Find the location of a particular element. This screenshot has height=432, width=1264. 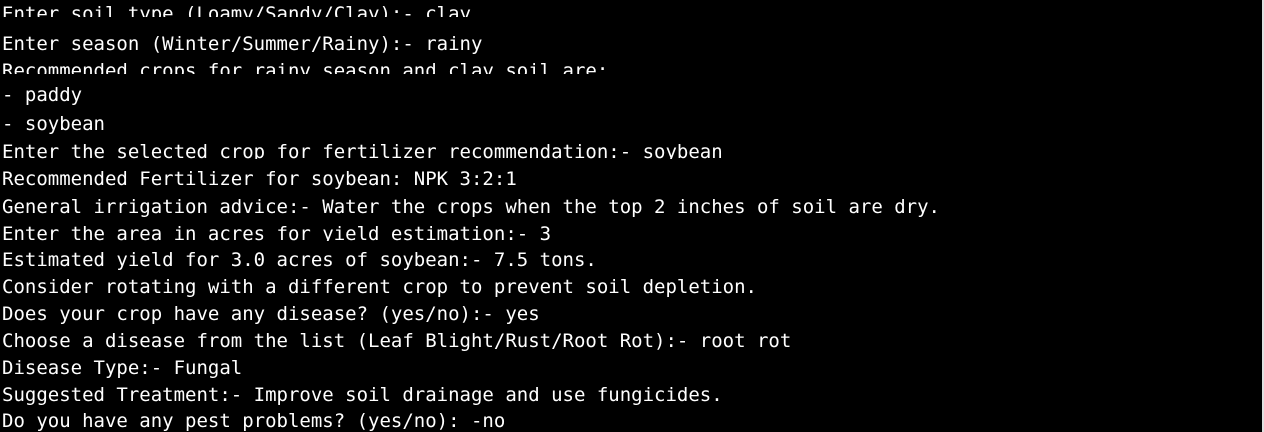

terminal-line: - soybean is located at coordinates (53, 124).